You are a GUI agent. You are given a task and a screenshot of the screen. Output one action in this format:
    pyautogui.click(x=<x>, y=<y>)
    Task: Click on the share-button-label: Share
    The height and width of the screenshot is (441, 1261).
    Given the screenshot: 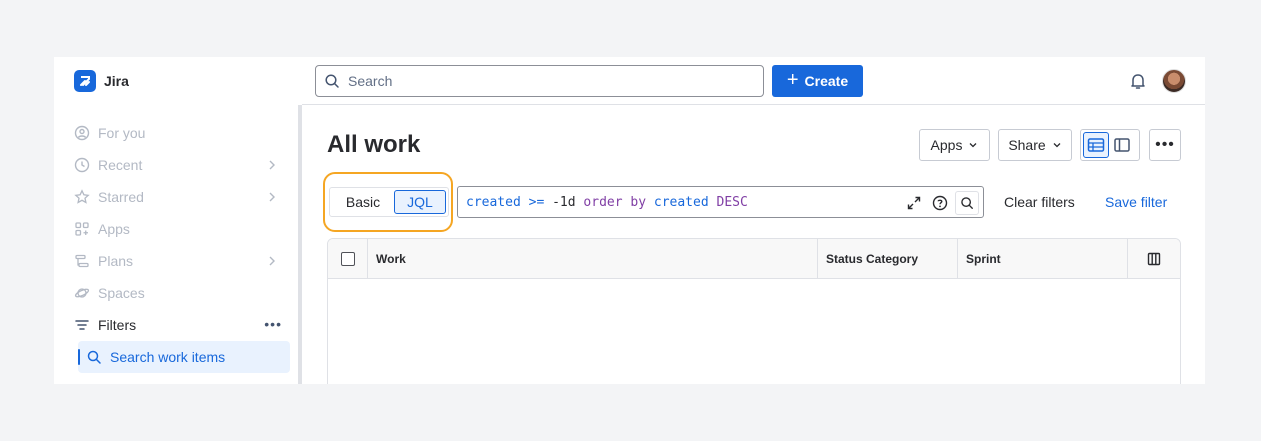 What is the action you would take?
    pyautogui.click(x=1027, y=145)
    